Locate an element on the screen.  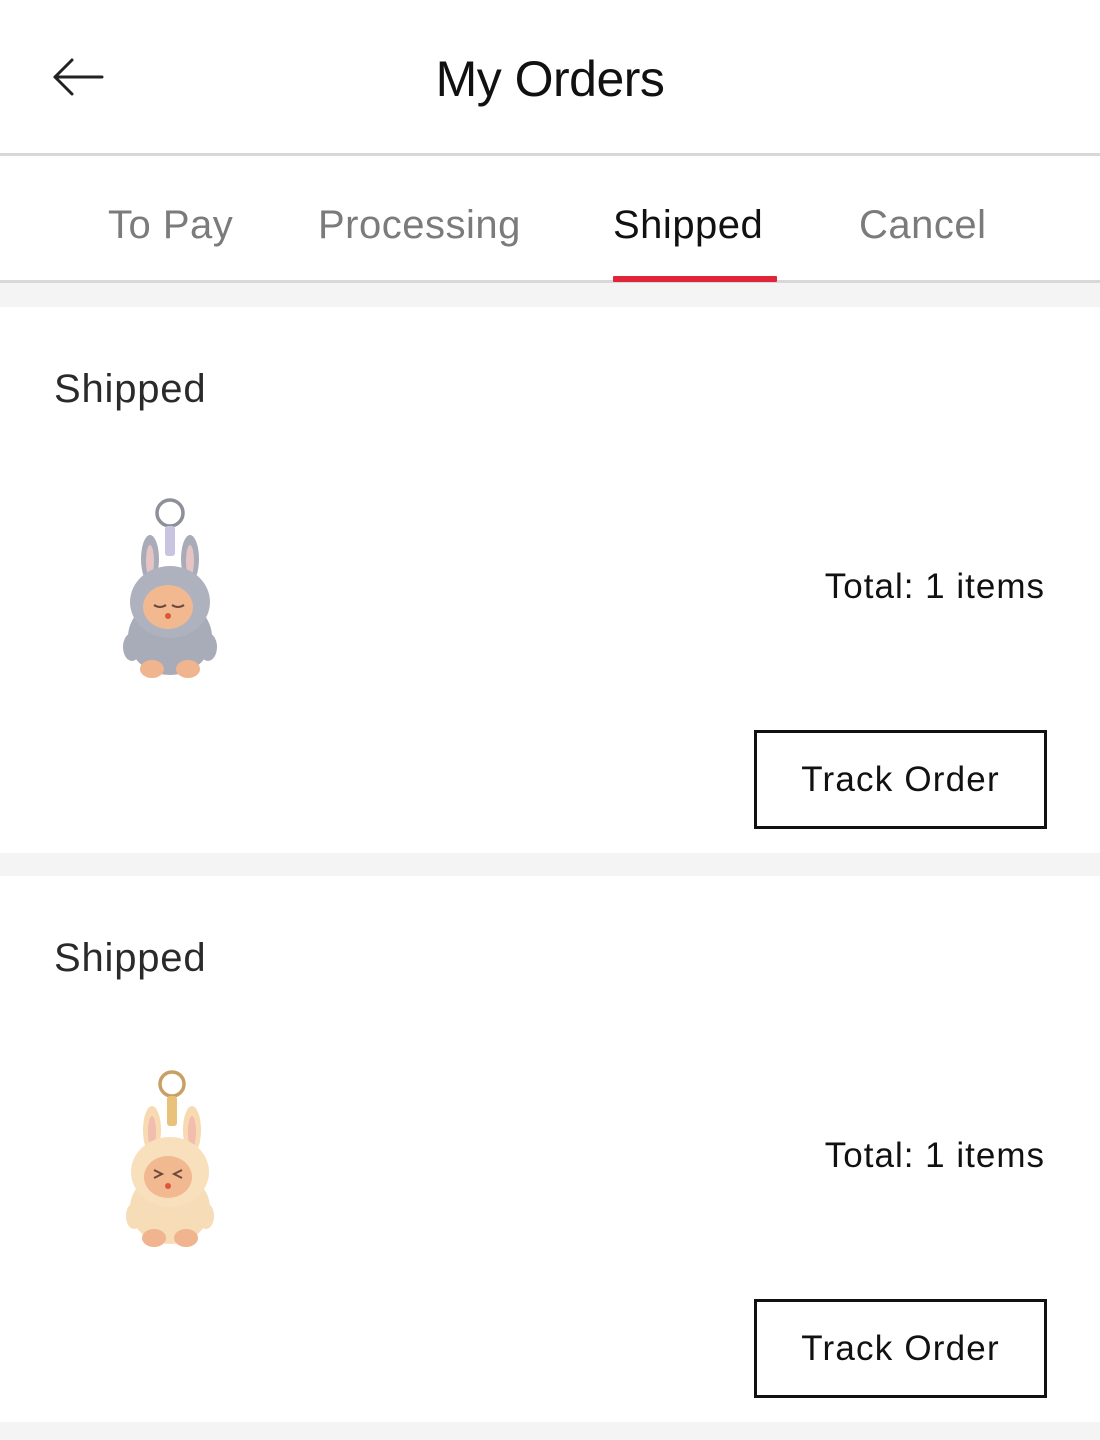
gray-bunny-plush-keychain-icon is located at coordinates (170, 588).